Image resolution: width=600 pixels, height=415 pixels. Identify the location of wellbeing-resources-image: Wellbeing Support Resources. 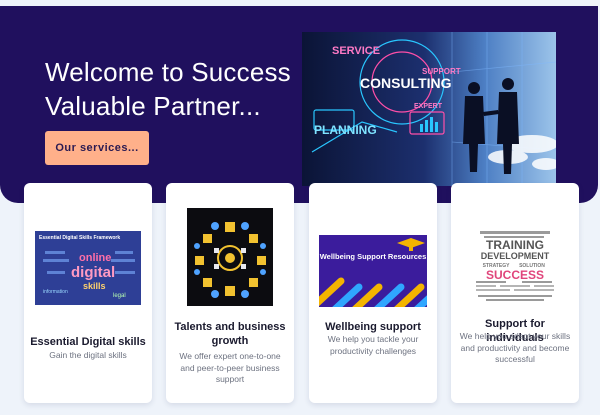
(373, 271).